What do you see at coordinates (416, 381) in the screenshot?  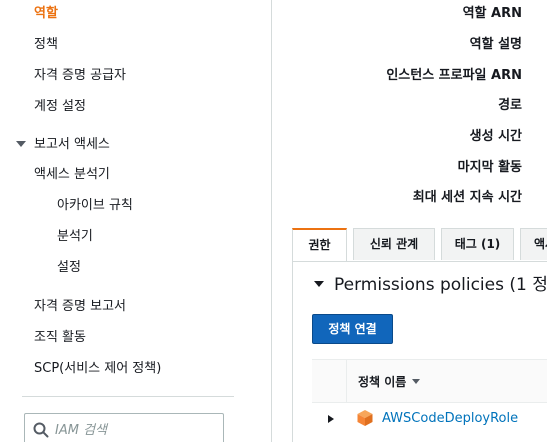 I see `sort-caret-icon` at bounding box center [416, 381].